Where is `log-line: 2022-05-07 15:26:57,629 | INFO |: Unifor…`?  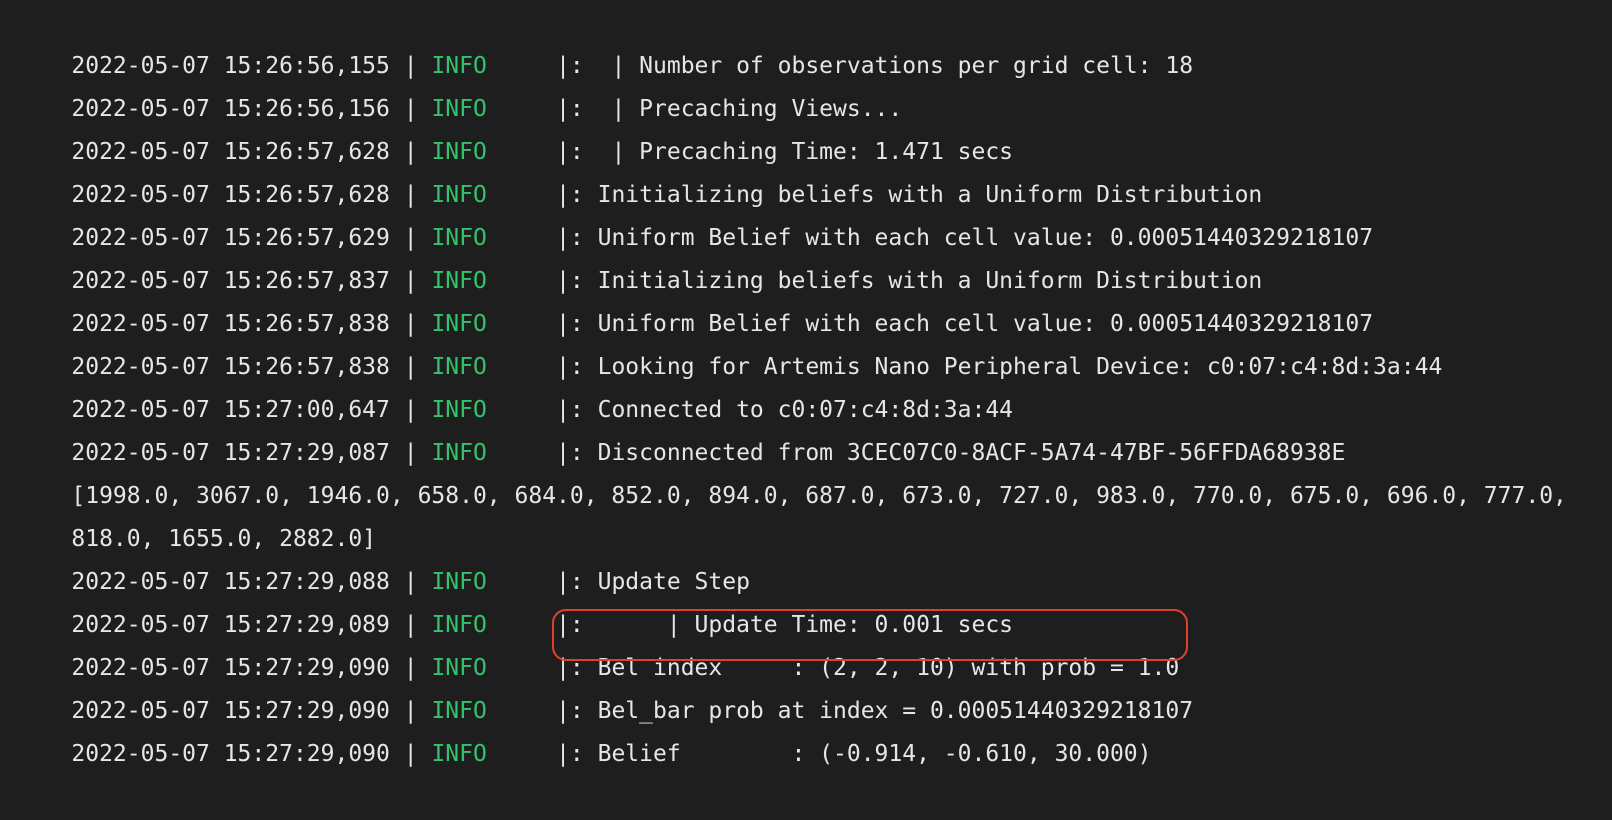 log-line: 2022-05-07 15:26:57,629 | INFO |: Unifor… is located at coordinates (694, 211).